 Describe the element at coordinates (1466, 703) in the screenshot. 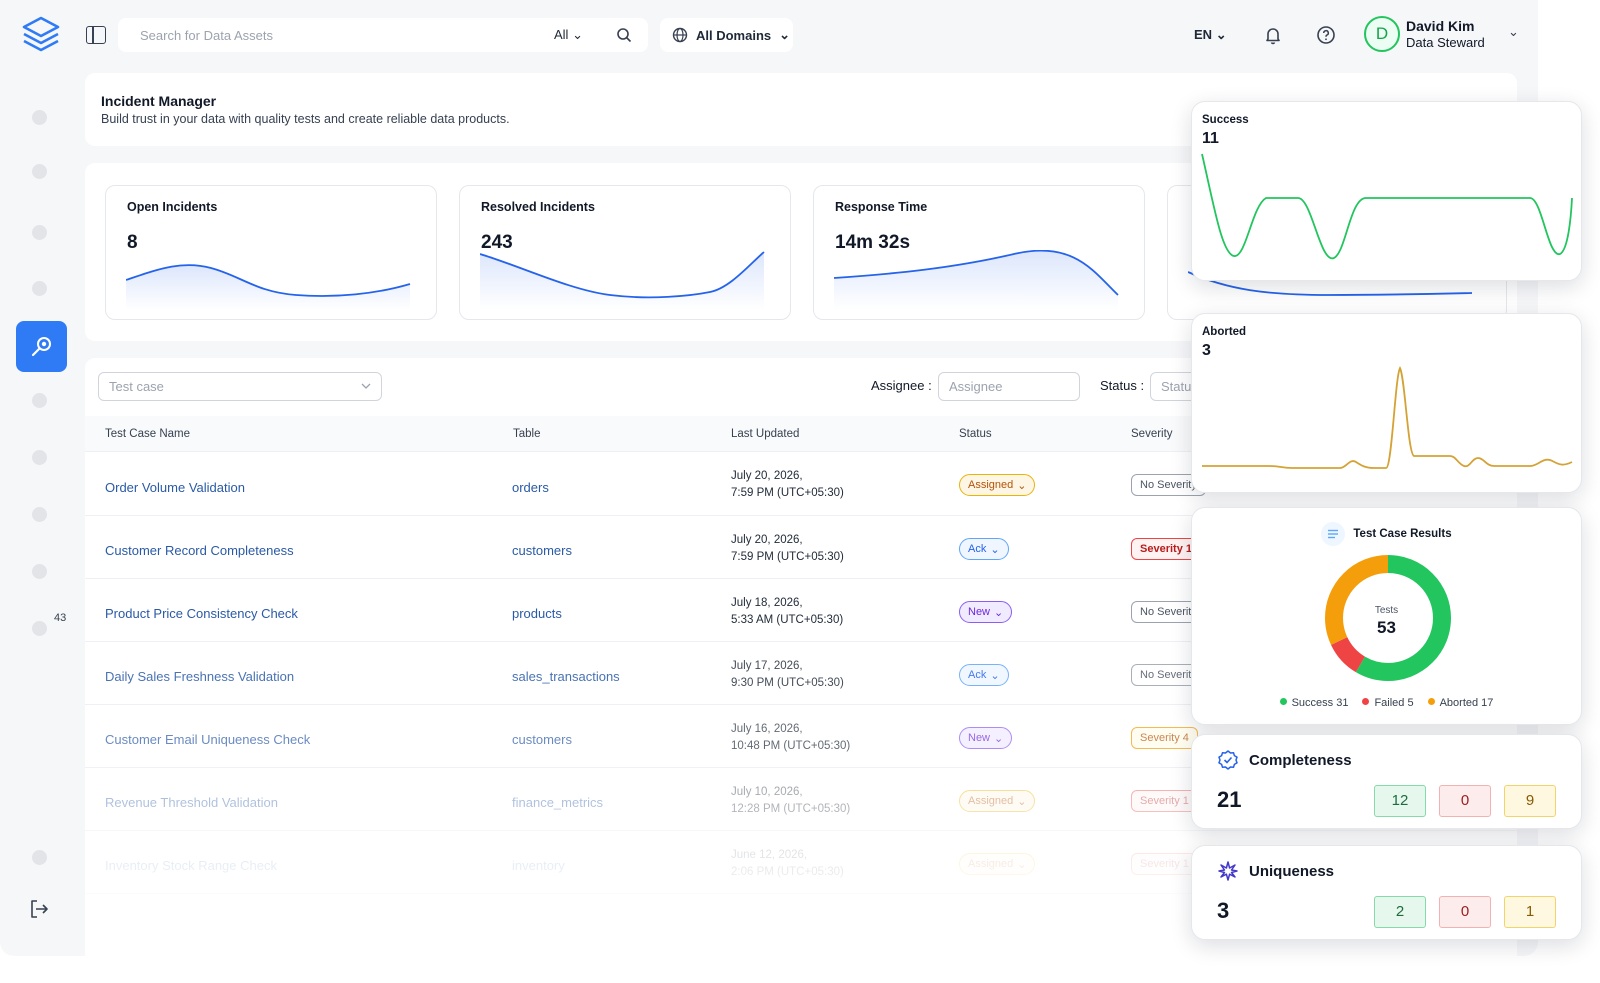

I see `legend-aborted-label: Aborted 17` at that location.